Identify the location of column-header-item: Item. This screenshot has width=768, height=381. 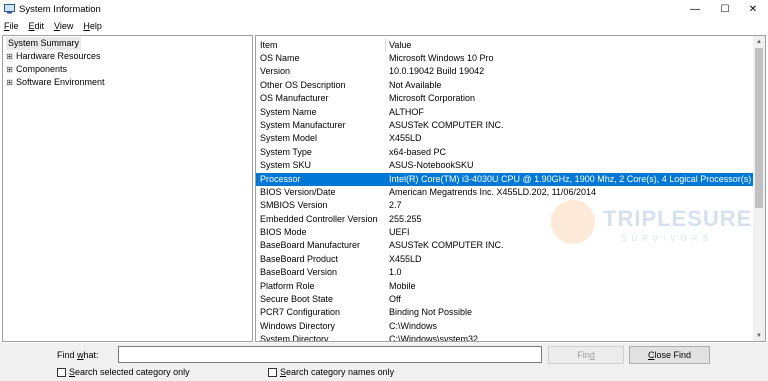
(269, 45).